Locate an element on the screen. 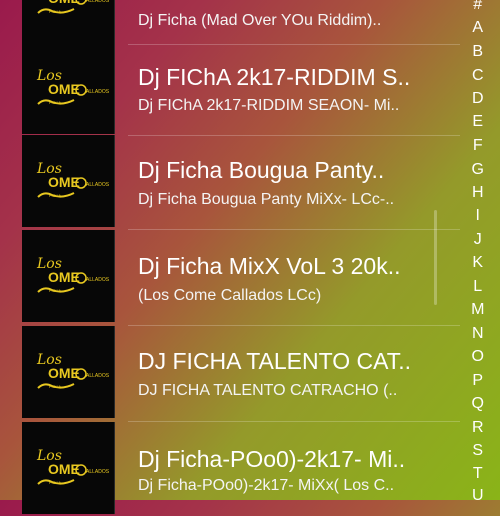 Image resolution: width=500 pixels, height=516 pixels. index-letter-r: R is located at coordinates (478, 428).